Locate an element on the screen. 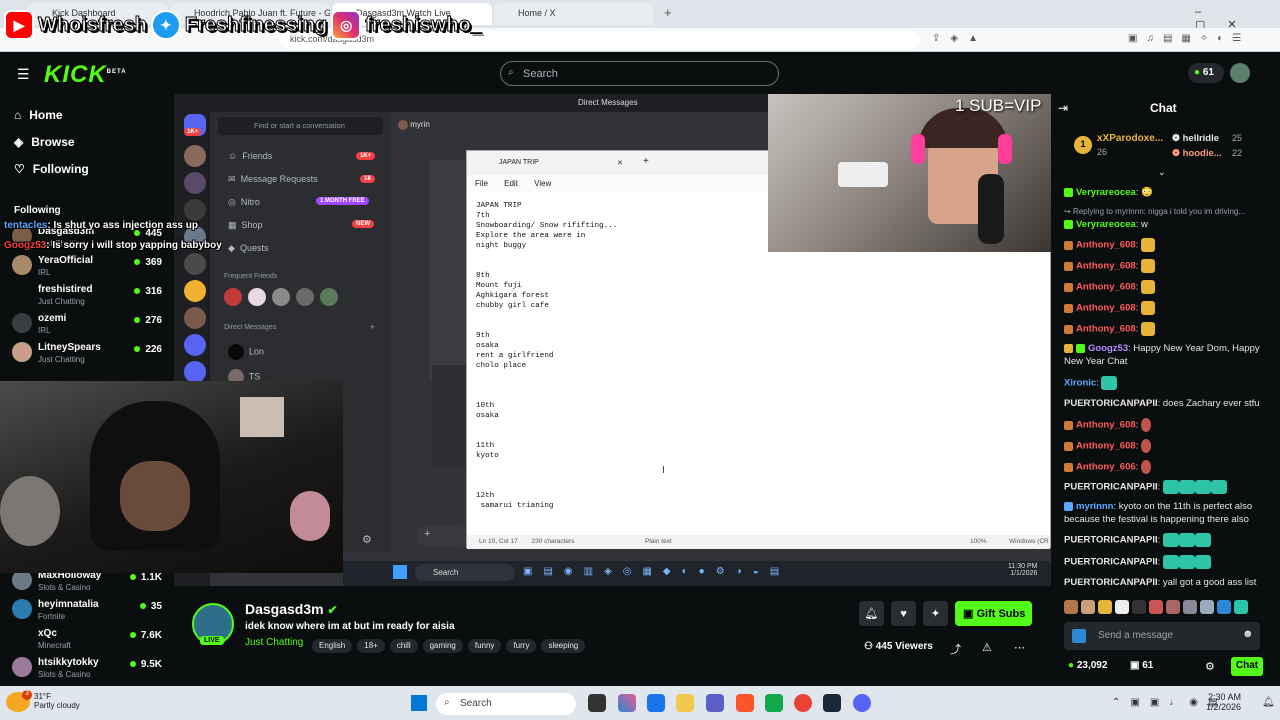 The height and width of the screenshot is (720, 1280). stream-tag: 18+ is located at coordinates (371, 646).